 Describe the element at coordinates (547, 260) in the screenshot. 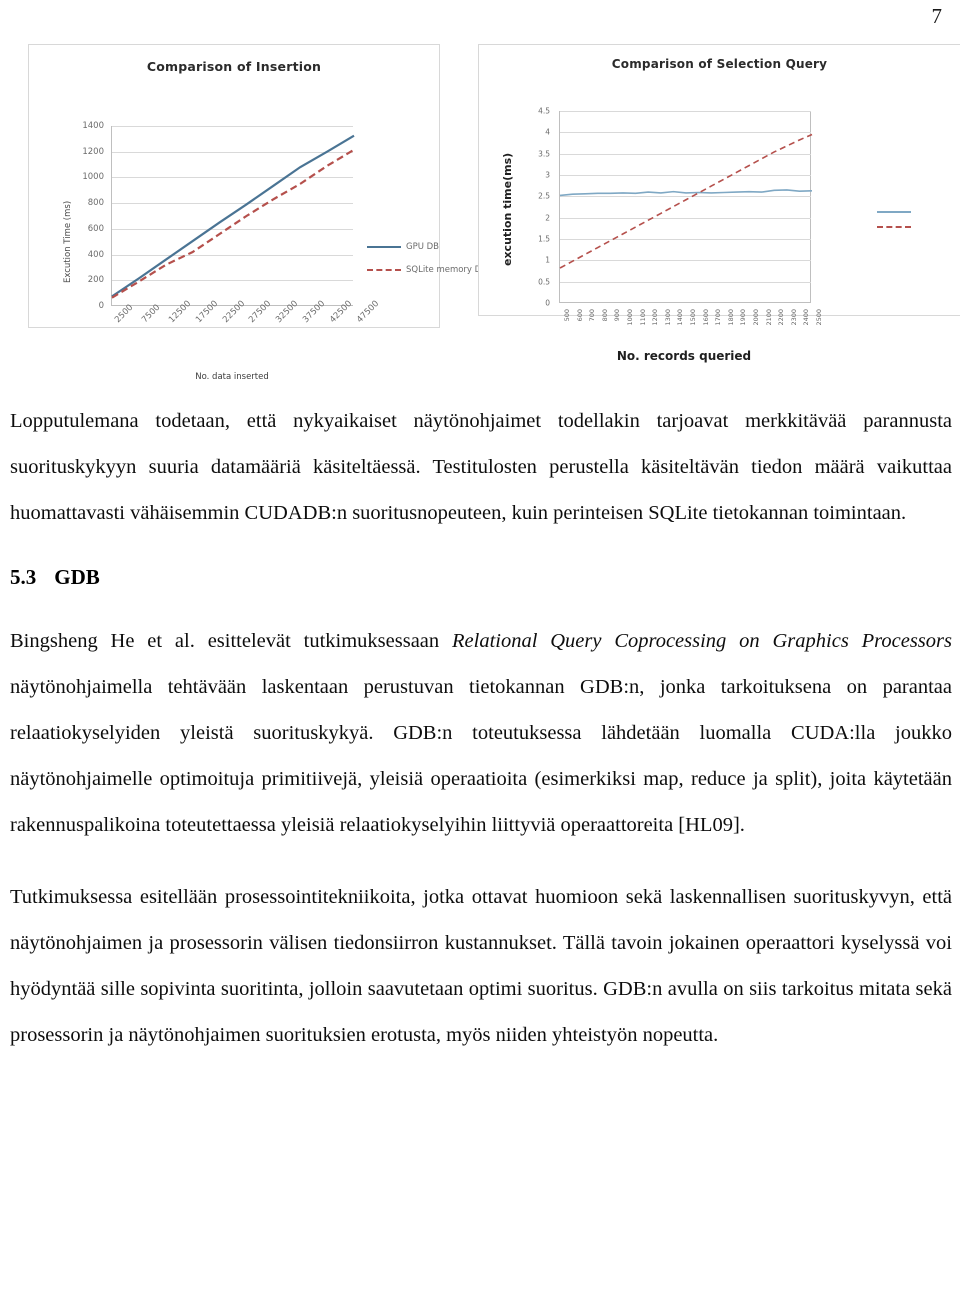

I see `y-tick-label: 1` at that location.